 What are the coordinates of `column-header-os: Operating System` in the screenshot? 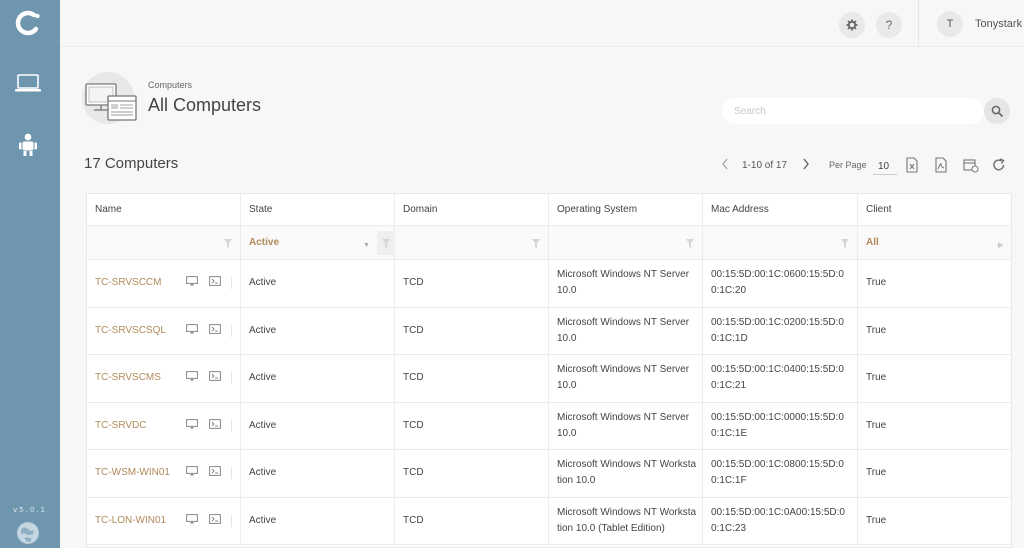 It's located at (626, 209).